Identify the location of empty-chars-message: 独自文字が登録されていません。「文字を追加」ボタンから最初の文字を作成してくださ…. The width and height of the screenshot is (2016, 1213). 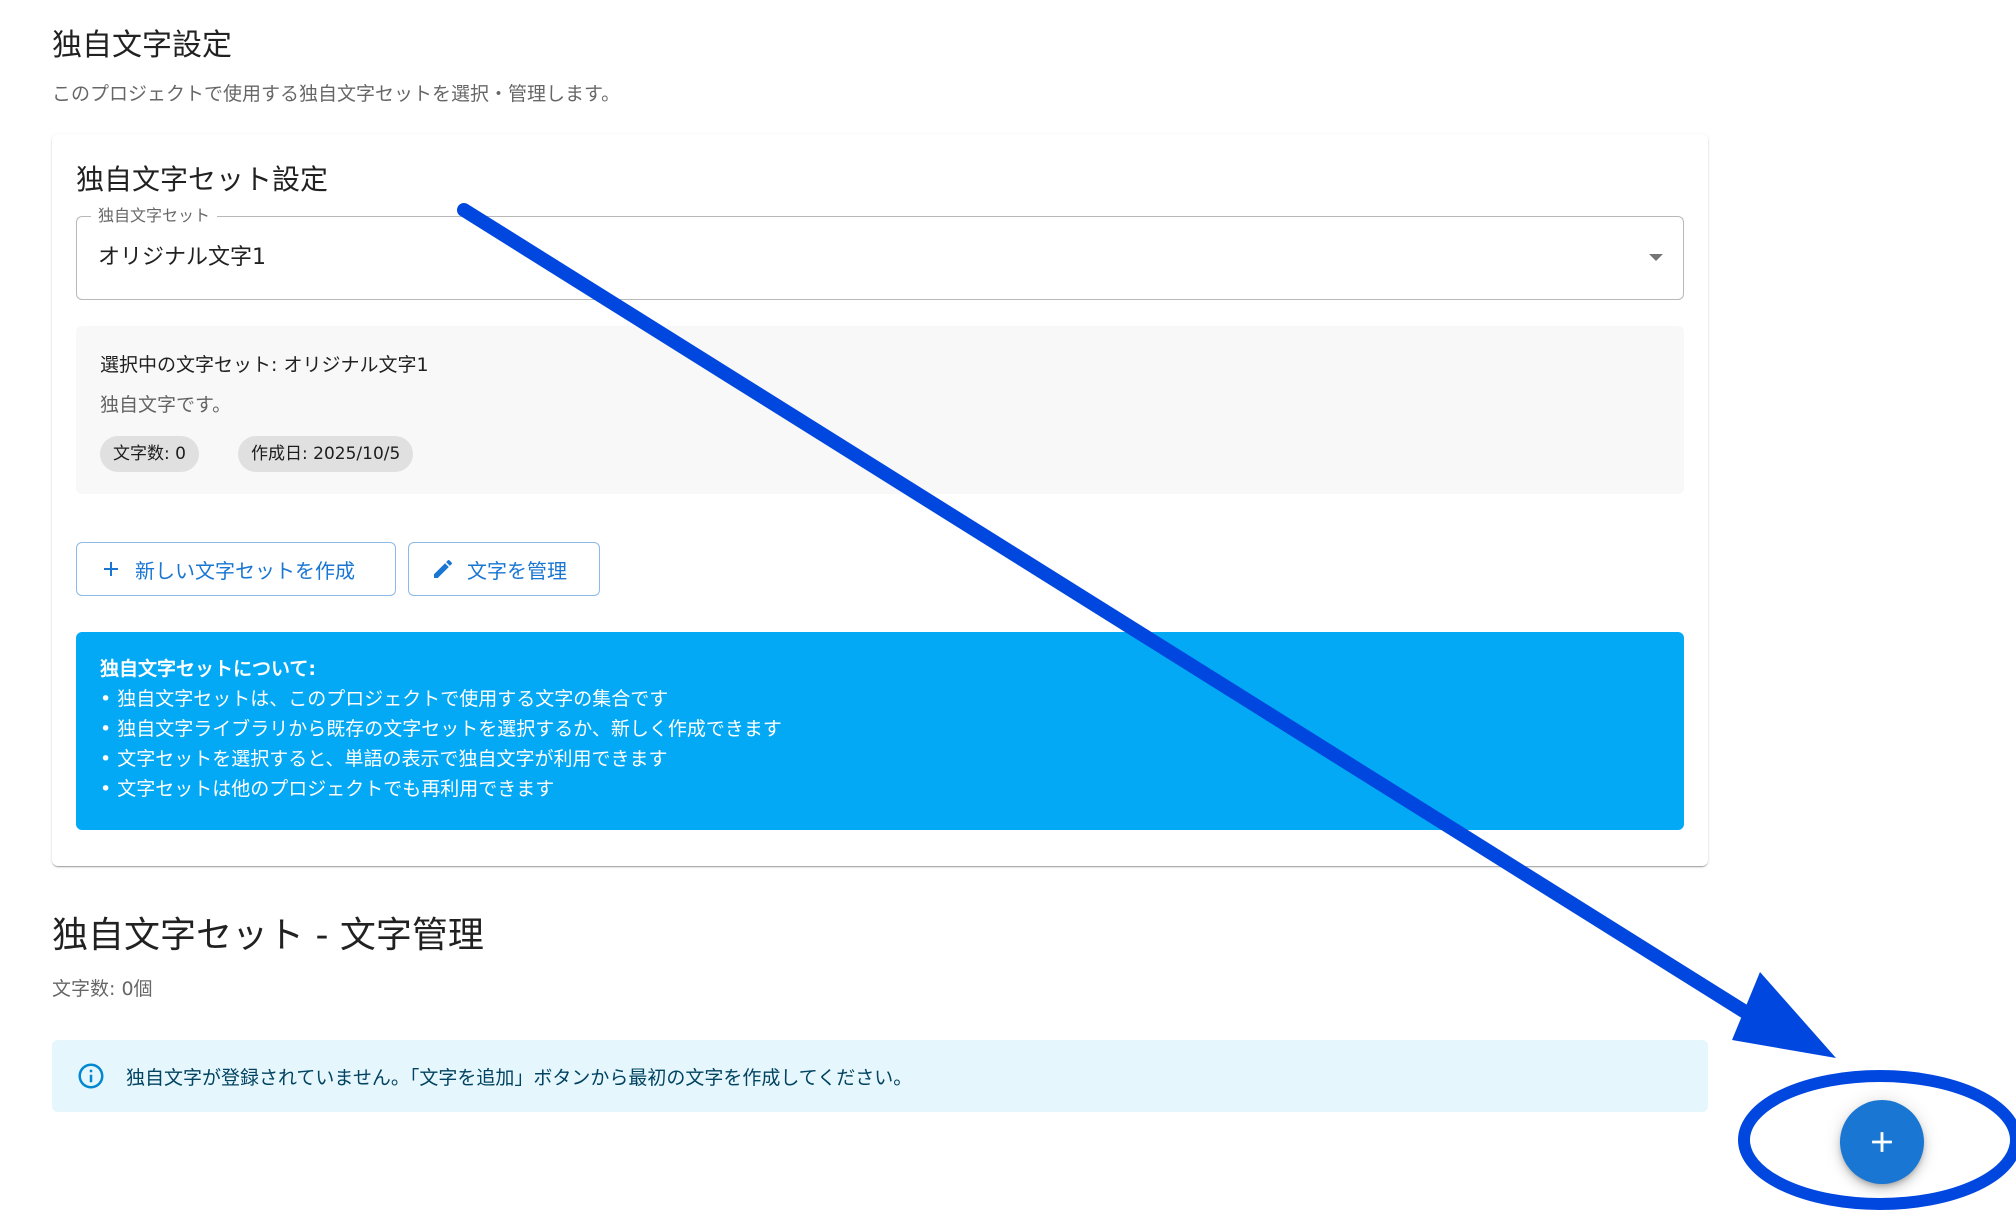
(519, 1077).